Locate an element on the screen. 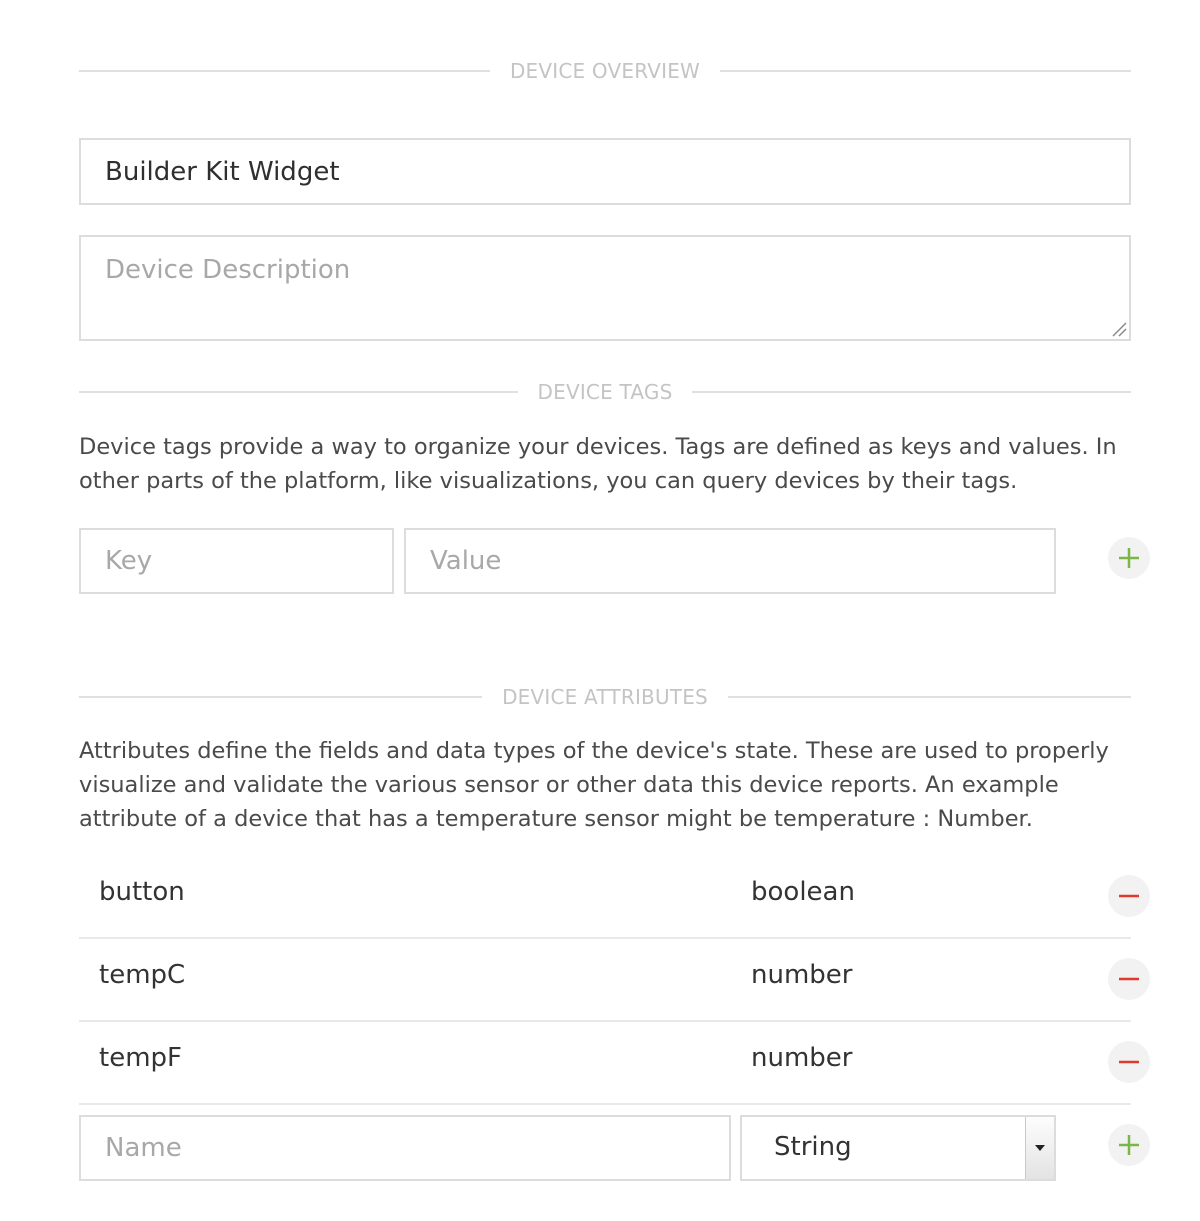  section-title: DEVICE ATTRIBUTES is located at coordinates (605, 697).